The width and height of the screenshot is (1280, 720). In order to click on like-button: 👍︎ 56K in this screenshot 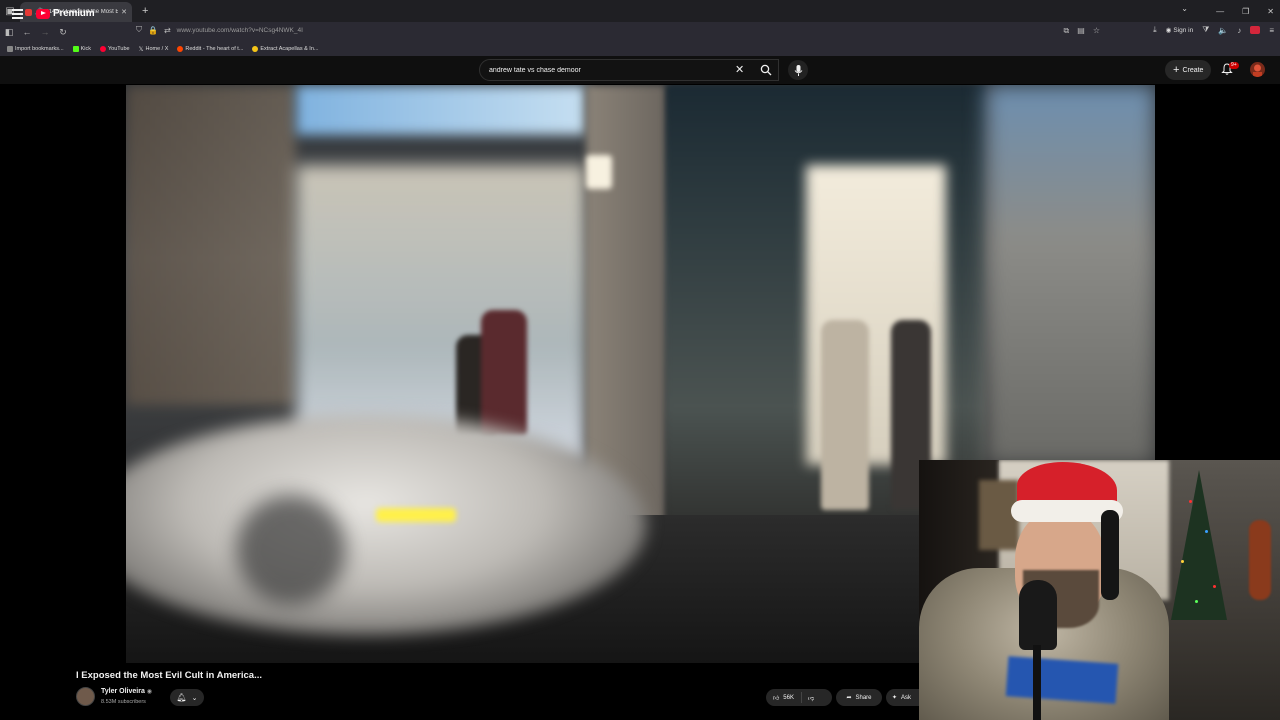, I will do `click(784, 697)`.